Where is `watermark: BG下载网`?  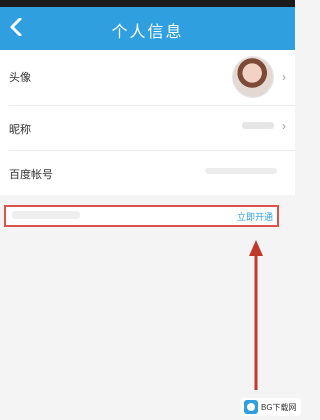
watermark: BG下载网 is located at coordinates (270, 407).